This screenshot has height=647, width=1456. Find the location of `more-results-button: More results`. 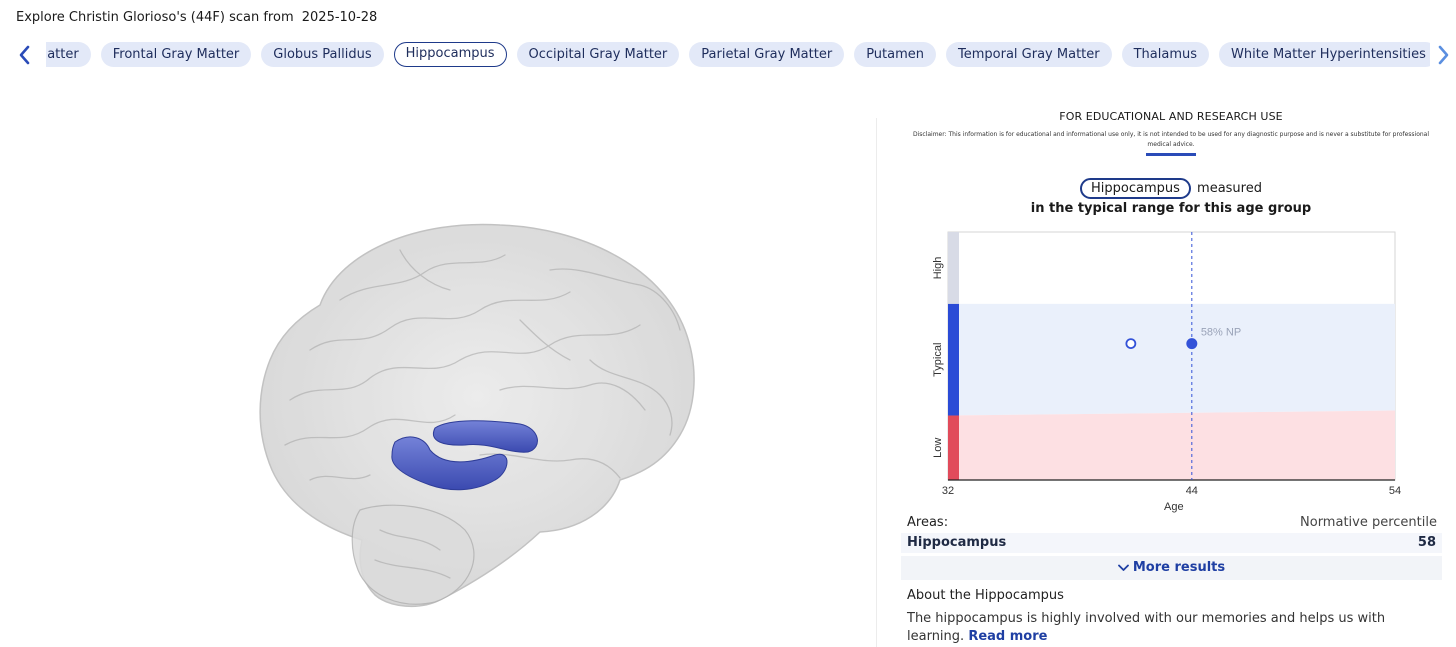

more-results-button: More results is located at coordinates (1171, 568).